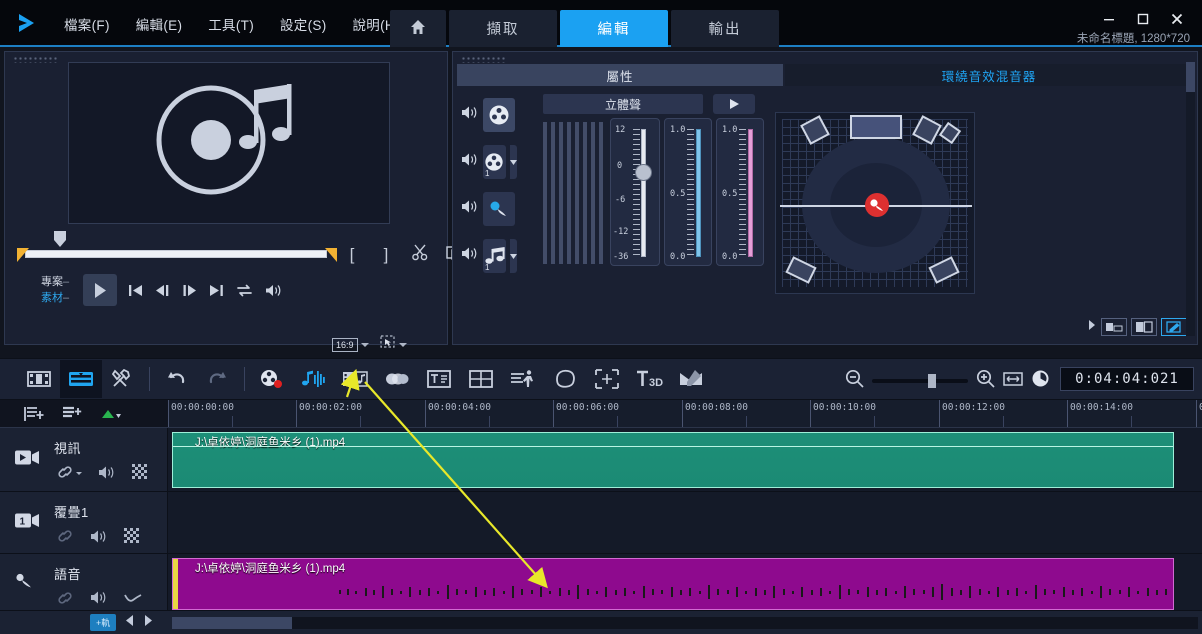  Describe the element at coordinates (673, 460) in the screenshot. I see `timeline-clip-video: J:\卓依婷\洞庭鱼米乡 (1).mp4` at that location.